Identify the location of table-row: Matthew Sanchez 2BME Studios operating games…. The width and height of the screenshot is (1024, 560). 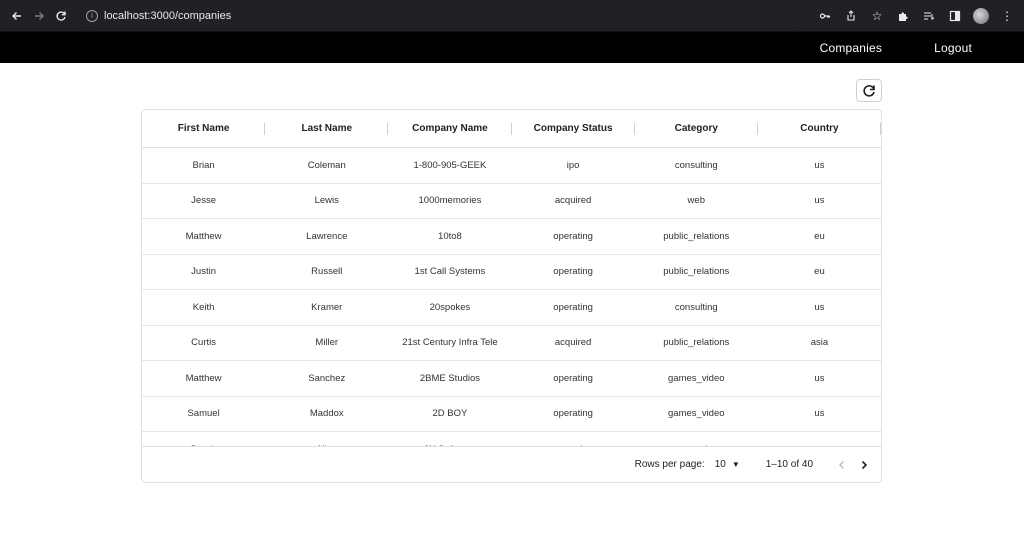
(511, 379).